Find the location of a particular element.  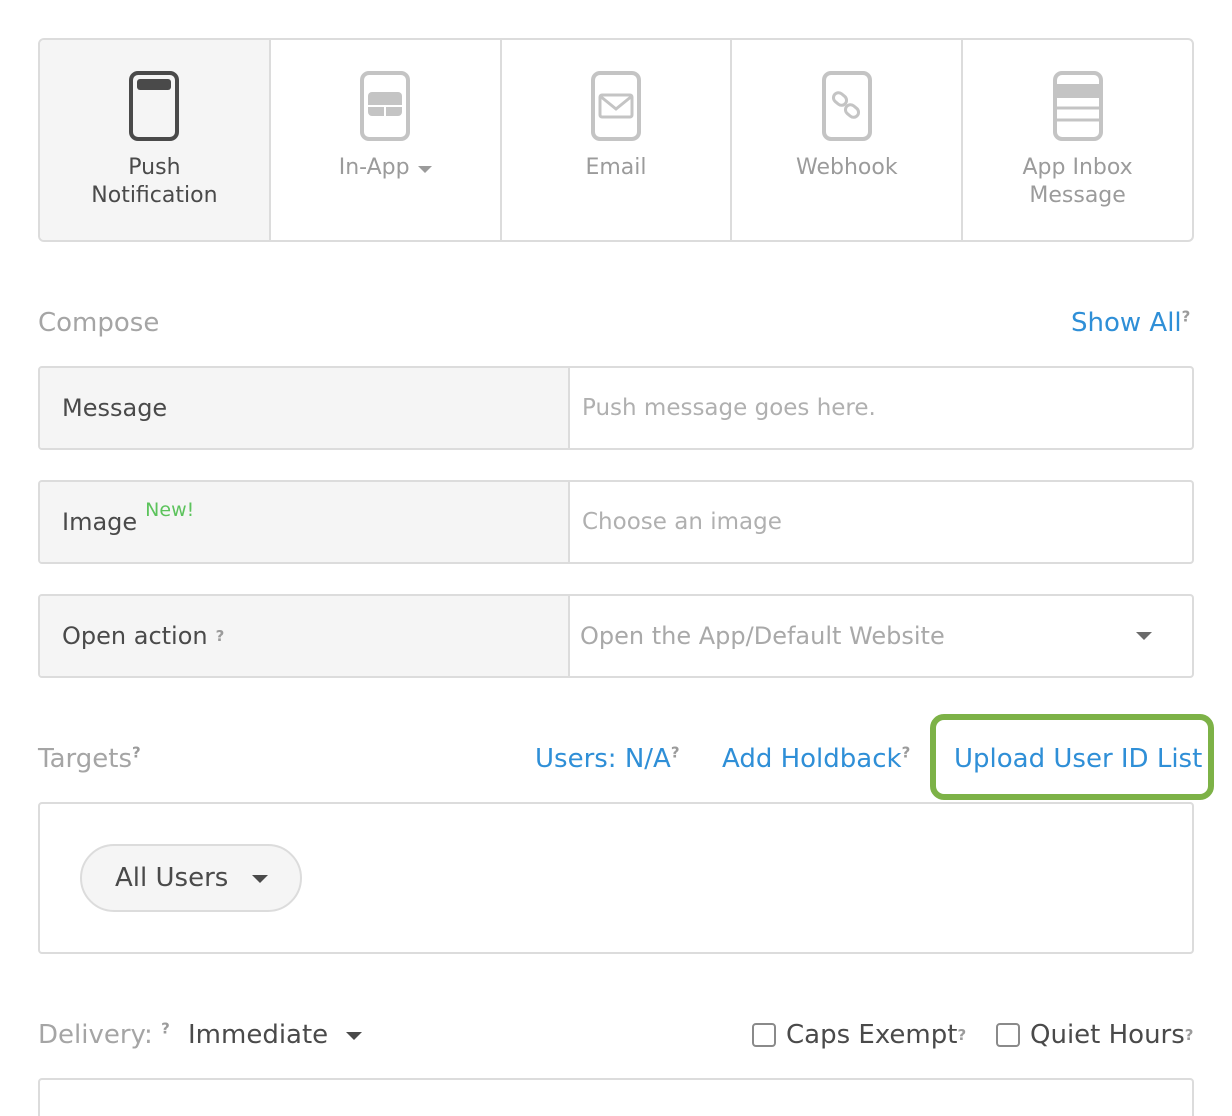

message-label: Message is located at coordinates (305, 408).